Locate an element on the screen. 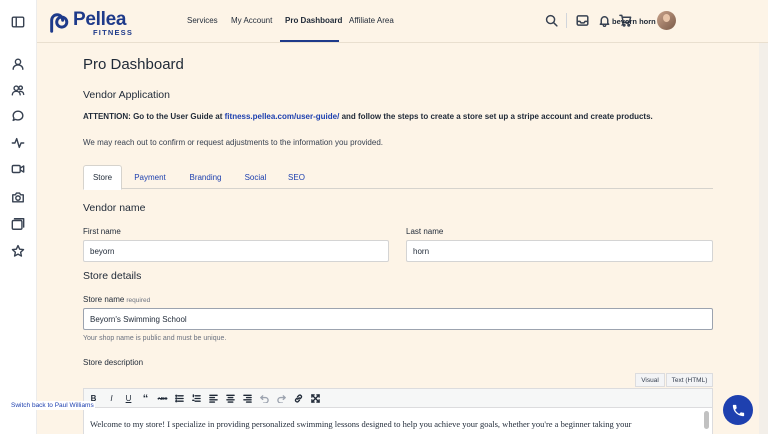 The height and width of the screenshot is (434, 768). tab-payment: Payment is located at coordinates (150, 177).